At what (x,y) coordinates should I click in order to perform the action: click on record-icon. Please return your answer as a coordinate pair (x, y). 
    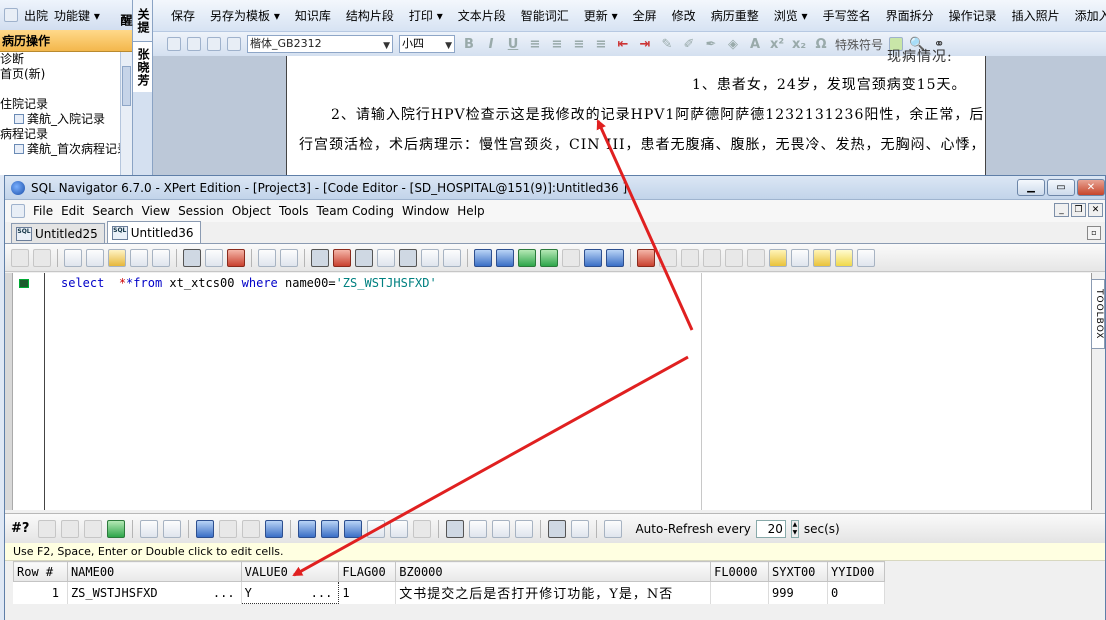
    Looking at the image, I should click on (646, 257).